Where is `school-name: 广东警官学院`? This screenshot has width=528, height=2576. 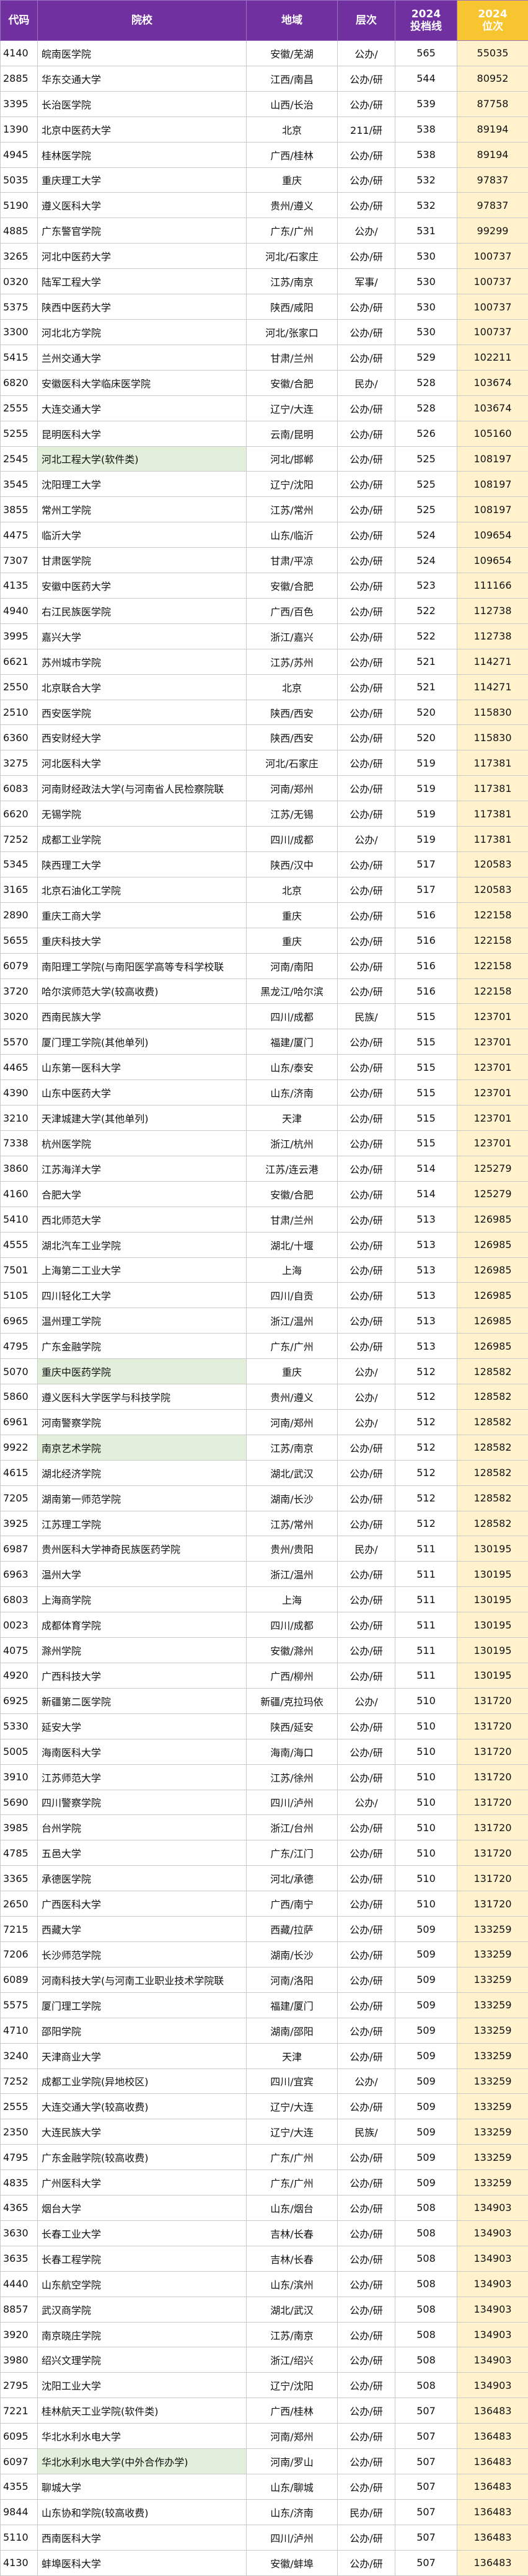
school-name: 广东警官学院 is located at coordinates (142, 231).